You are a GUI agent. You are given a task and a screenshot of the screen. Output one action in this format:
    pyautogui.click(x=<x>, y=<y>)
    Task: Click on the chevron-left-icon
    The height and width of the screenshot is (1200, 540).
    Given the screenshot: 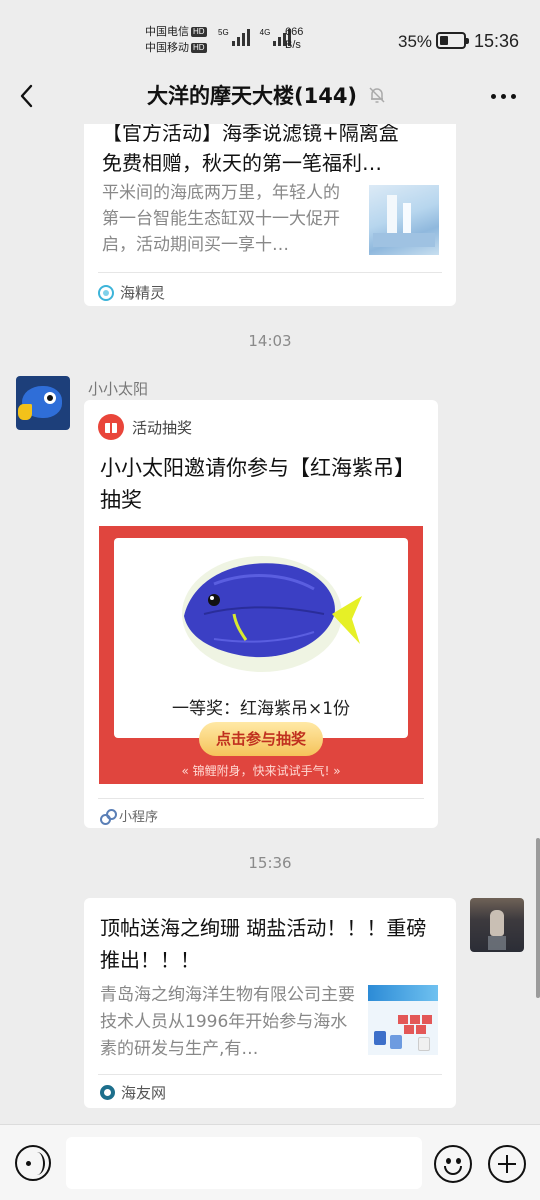 What is the action you would take?
    pyautogui.click(x=28, y=96)
    